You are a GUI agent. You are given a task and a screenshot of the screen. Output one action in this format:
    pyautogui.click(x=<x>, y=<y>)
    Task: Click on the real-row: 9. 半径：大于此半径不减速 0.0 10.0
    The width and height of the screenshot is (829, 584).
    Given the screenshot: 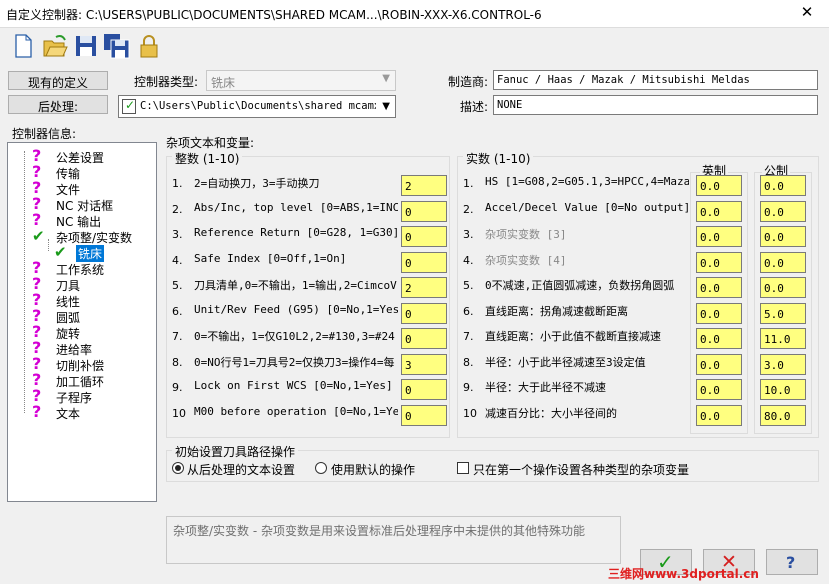 What is the action you would take?
    pyautogui.click(x=641, y=389)
    